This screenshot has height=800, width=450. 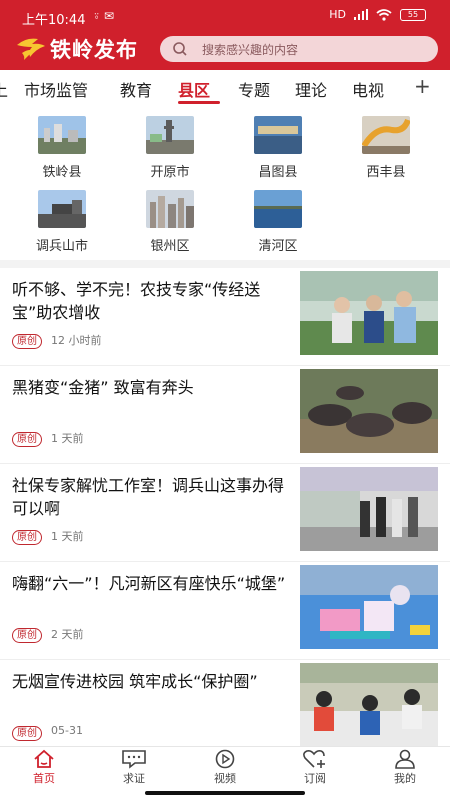 What do you see at coordinates (225, 793) in the screenshot?
I see `home-indicator` at bounding box center [225, 793].